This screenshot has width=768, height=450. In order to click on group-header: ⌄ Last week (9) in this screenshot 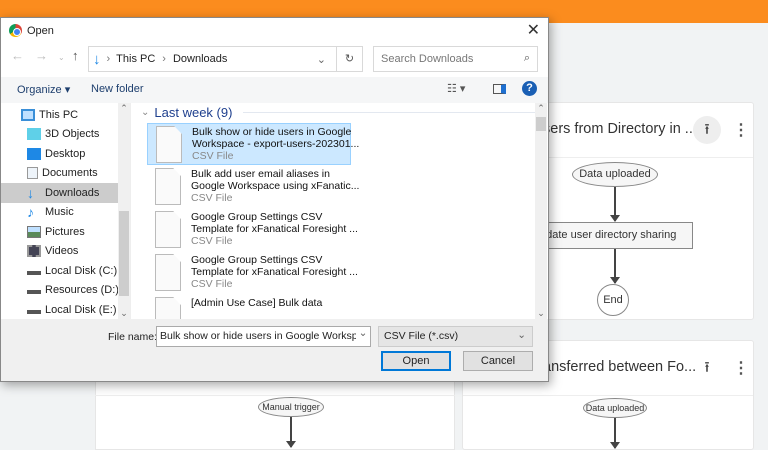, I will do `click(335, 111)`.